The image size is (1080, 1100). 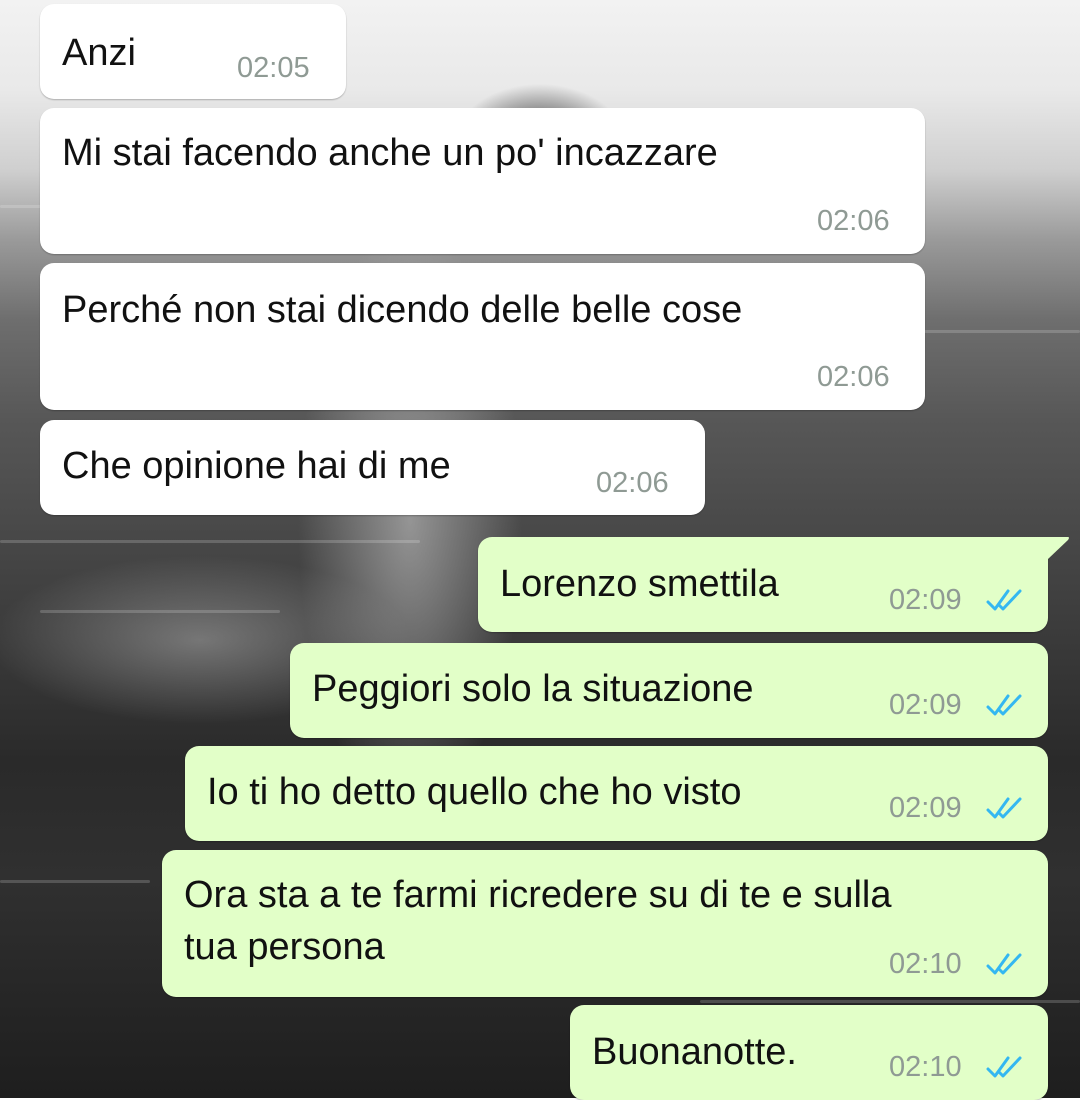 I want to click on message-text: Io ti ho detto quello che ho visto, so click(x=474, y=792).